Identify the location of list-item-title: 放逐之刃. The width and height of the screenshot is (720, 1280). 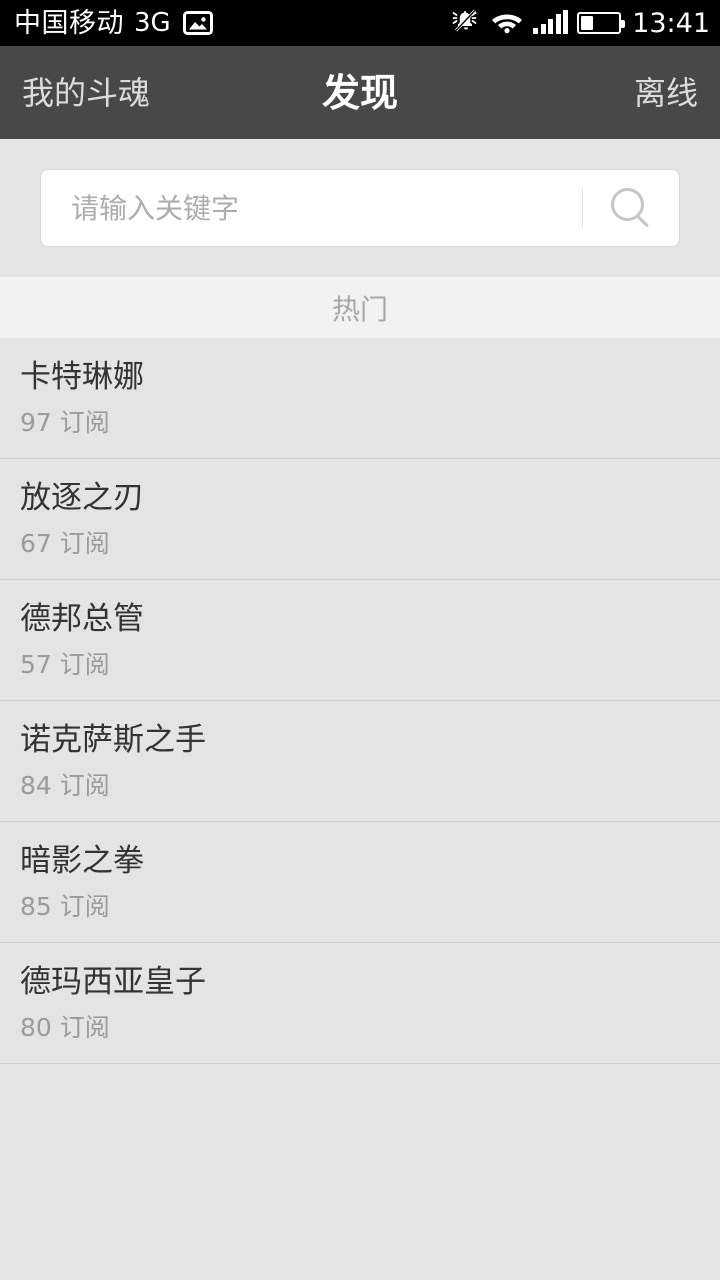
(82, 497).